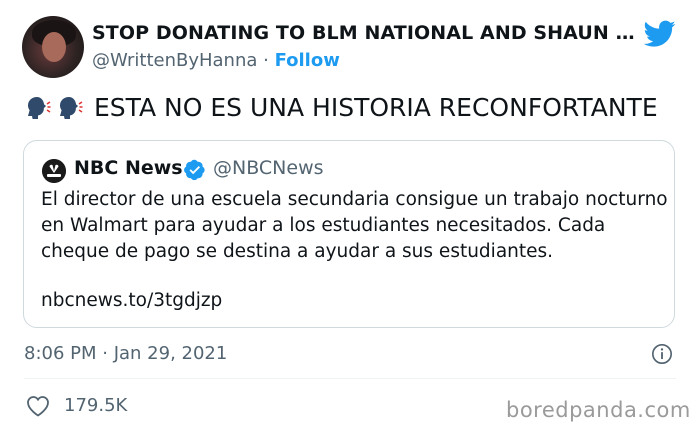 Image resolution: width=700 pixels, height=433 pixels. I want to click on like-count: 179.5K, so click(95, 405).